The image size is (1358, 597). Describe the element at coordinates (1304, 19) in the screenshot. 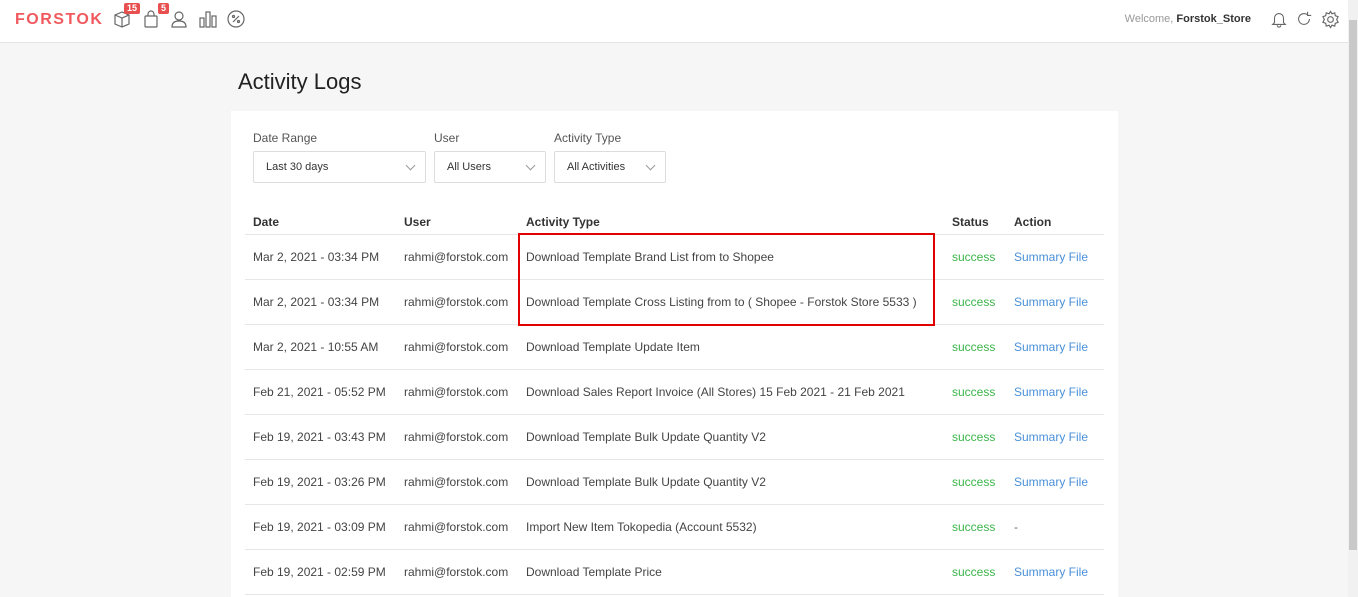

I see `sync-refresh-icon` at that location.